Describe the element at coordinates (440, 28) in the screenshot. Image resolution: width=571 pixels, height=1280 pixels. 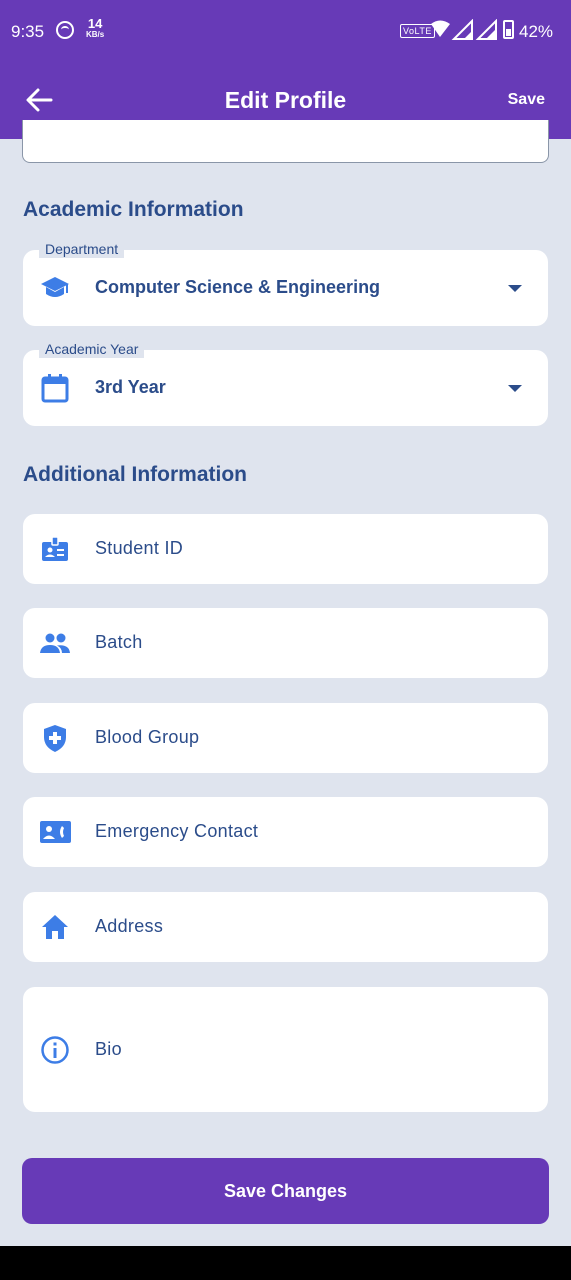
I see `wifi-icon` at that location.